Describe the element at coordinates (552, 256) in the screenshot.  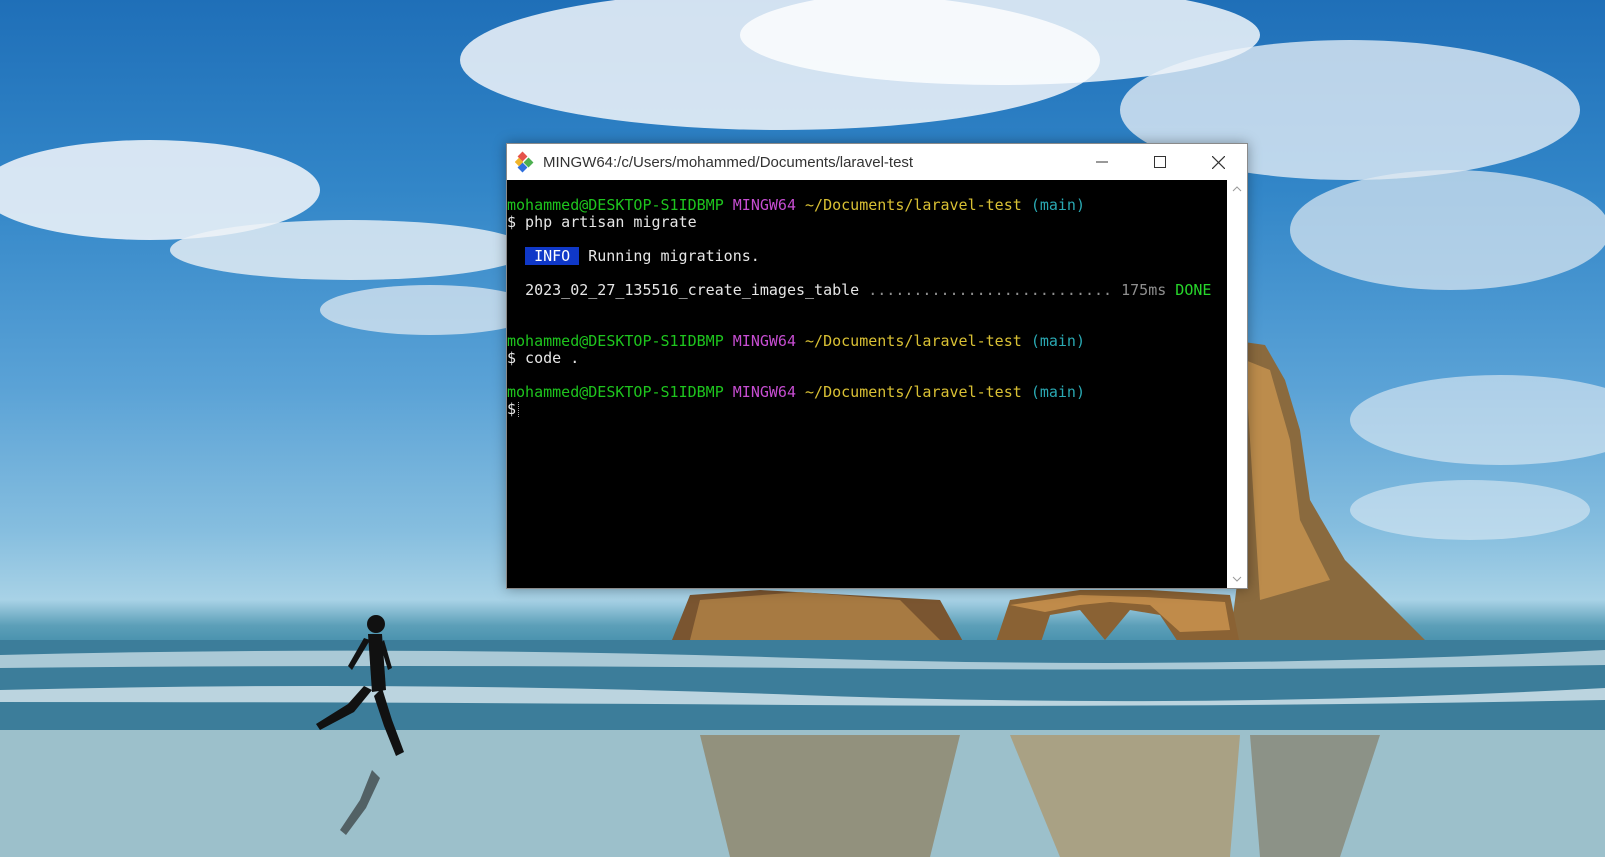
I see `info-badge: INFO` at that location.